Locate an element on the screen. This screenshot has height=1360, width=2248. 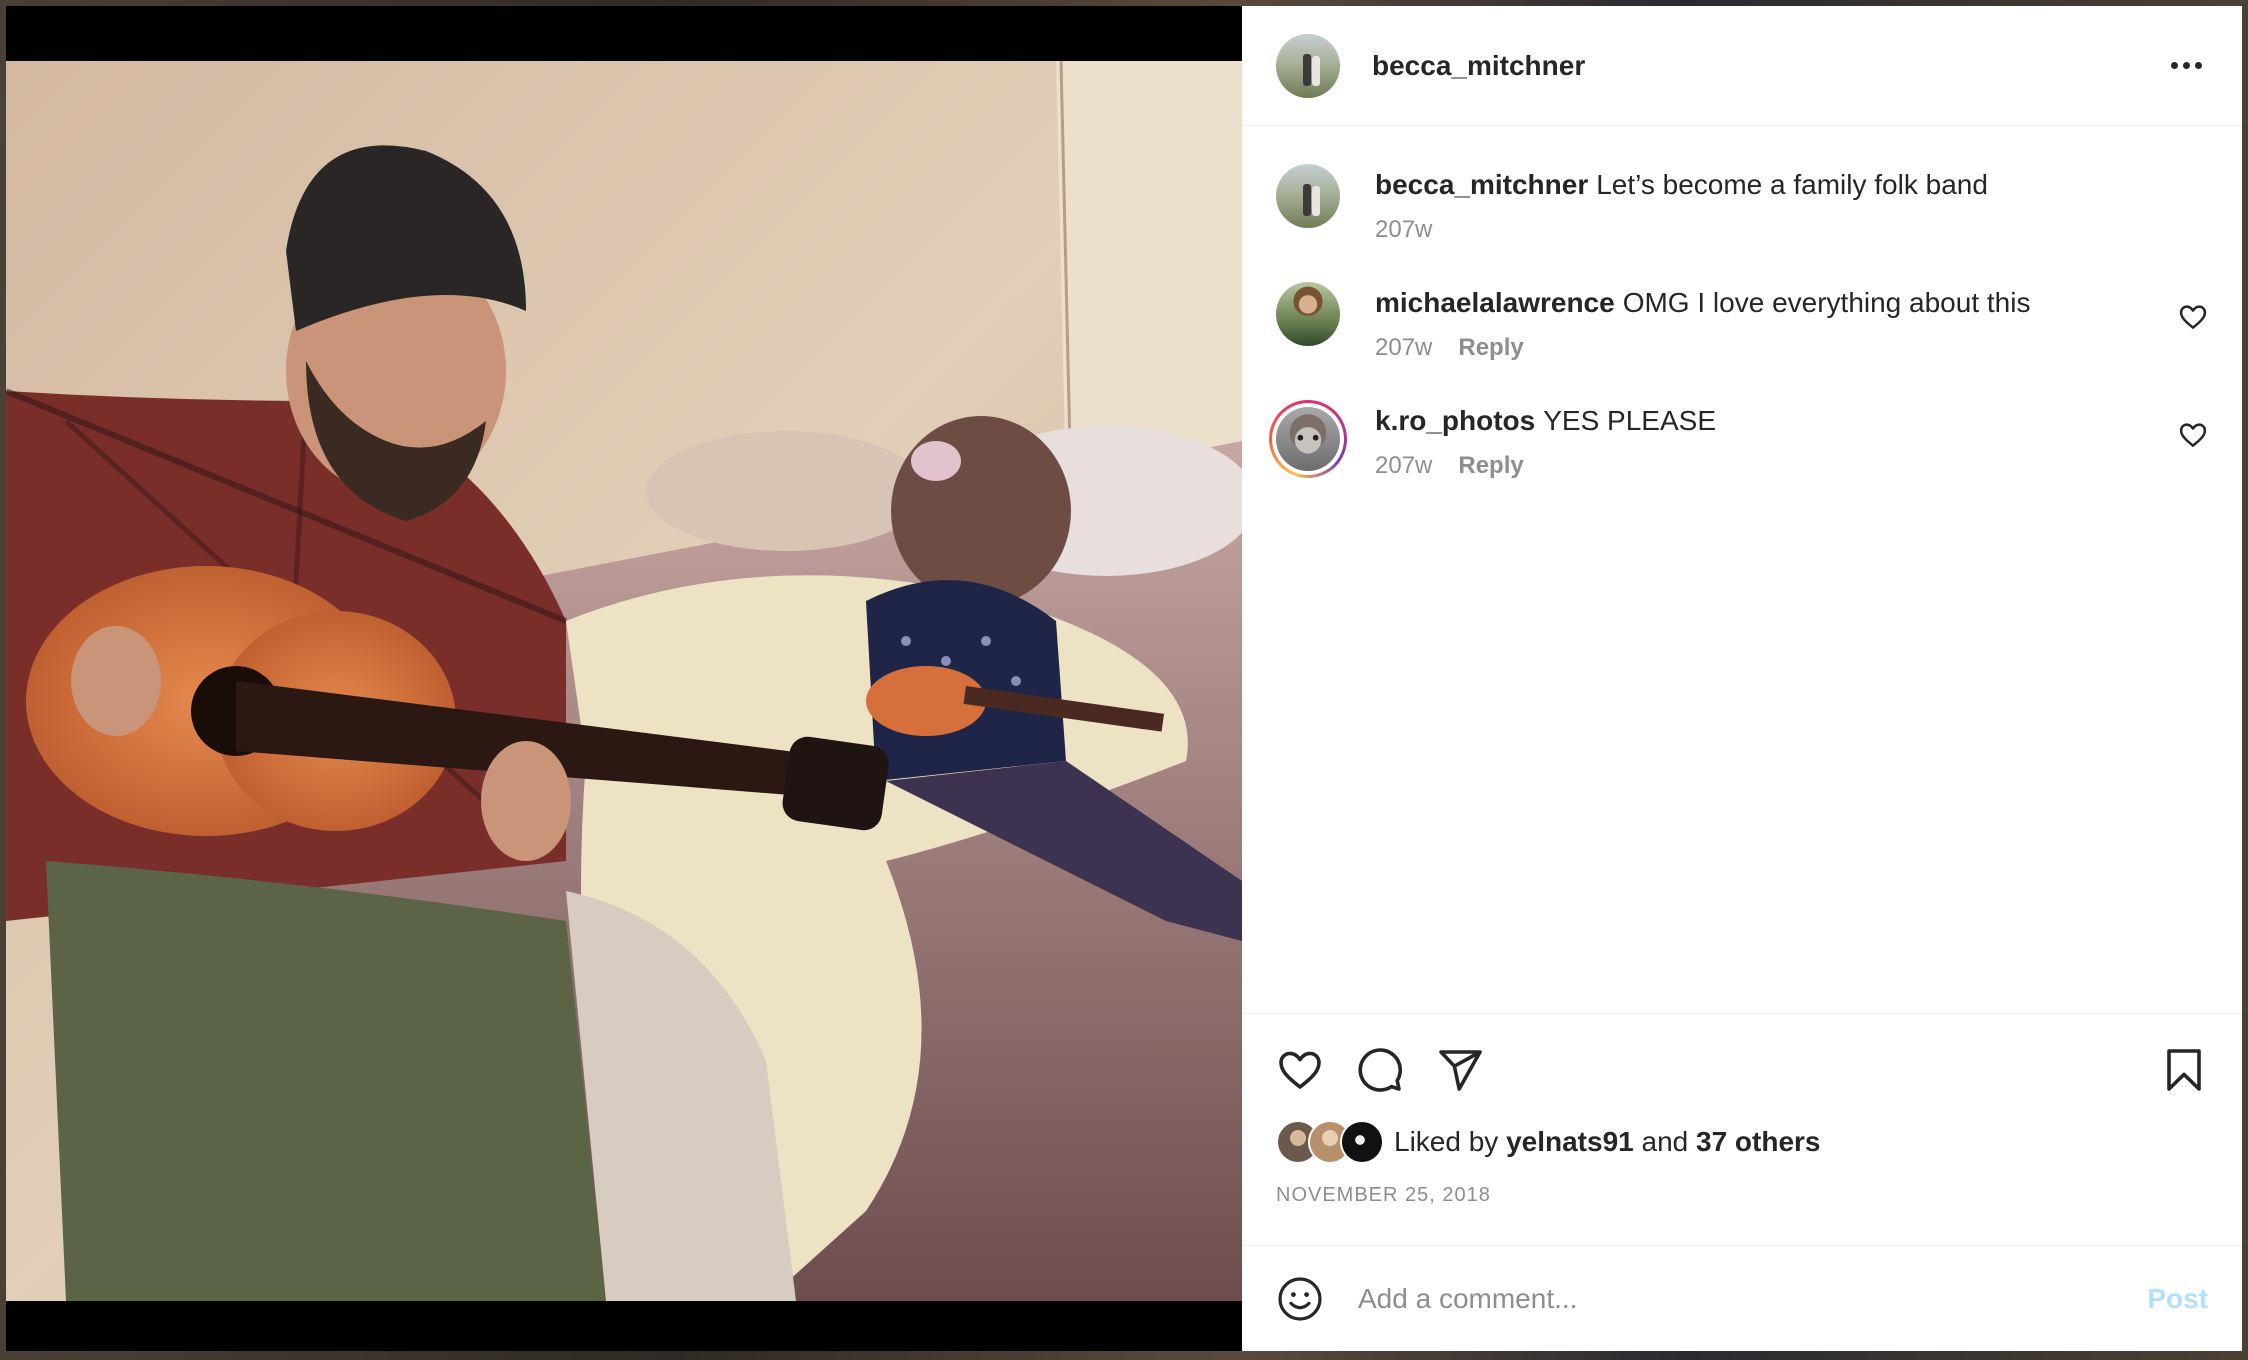
share-paper-plane-icon is located at coordinates (1460, 1070).